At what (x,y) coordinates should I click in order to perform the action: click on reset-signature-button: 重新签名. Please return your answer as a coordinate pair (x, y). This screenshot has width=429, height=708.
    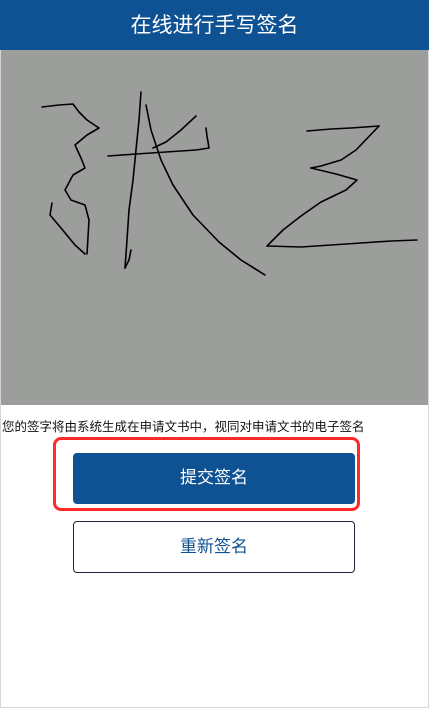
    Looking at the image, I should click on (214, 547).